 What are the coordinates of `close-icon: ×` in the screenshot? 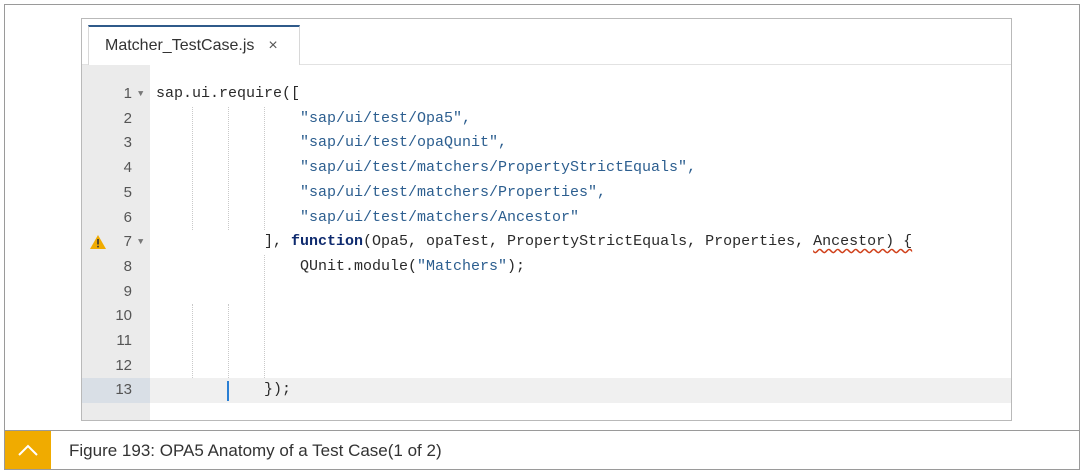 It's located at (272, 46).